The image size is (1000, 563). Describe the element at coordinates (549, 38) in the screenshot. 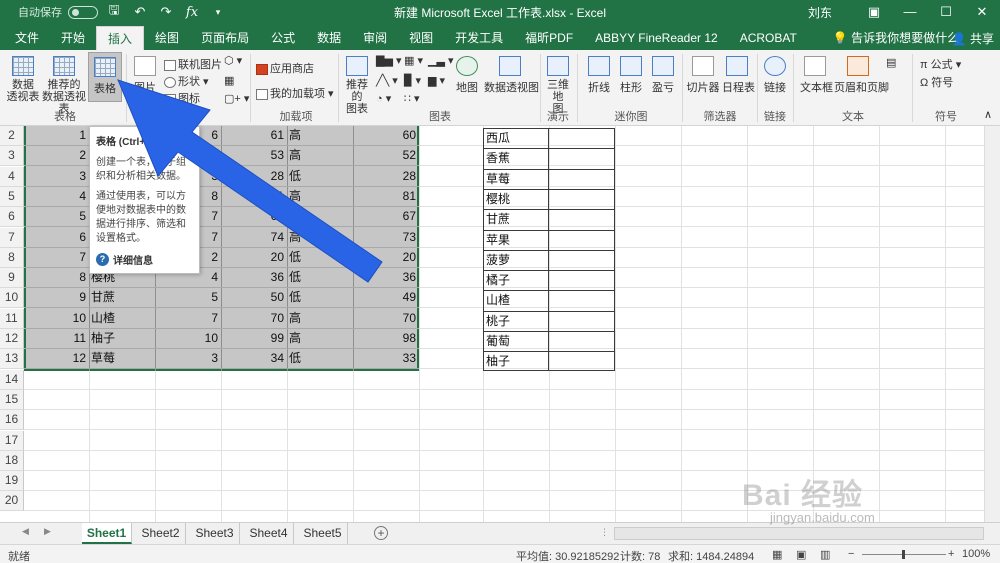

I see `tab-foxit-pdf: 福昕PDF` at that location.